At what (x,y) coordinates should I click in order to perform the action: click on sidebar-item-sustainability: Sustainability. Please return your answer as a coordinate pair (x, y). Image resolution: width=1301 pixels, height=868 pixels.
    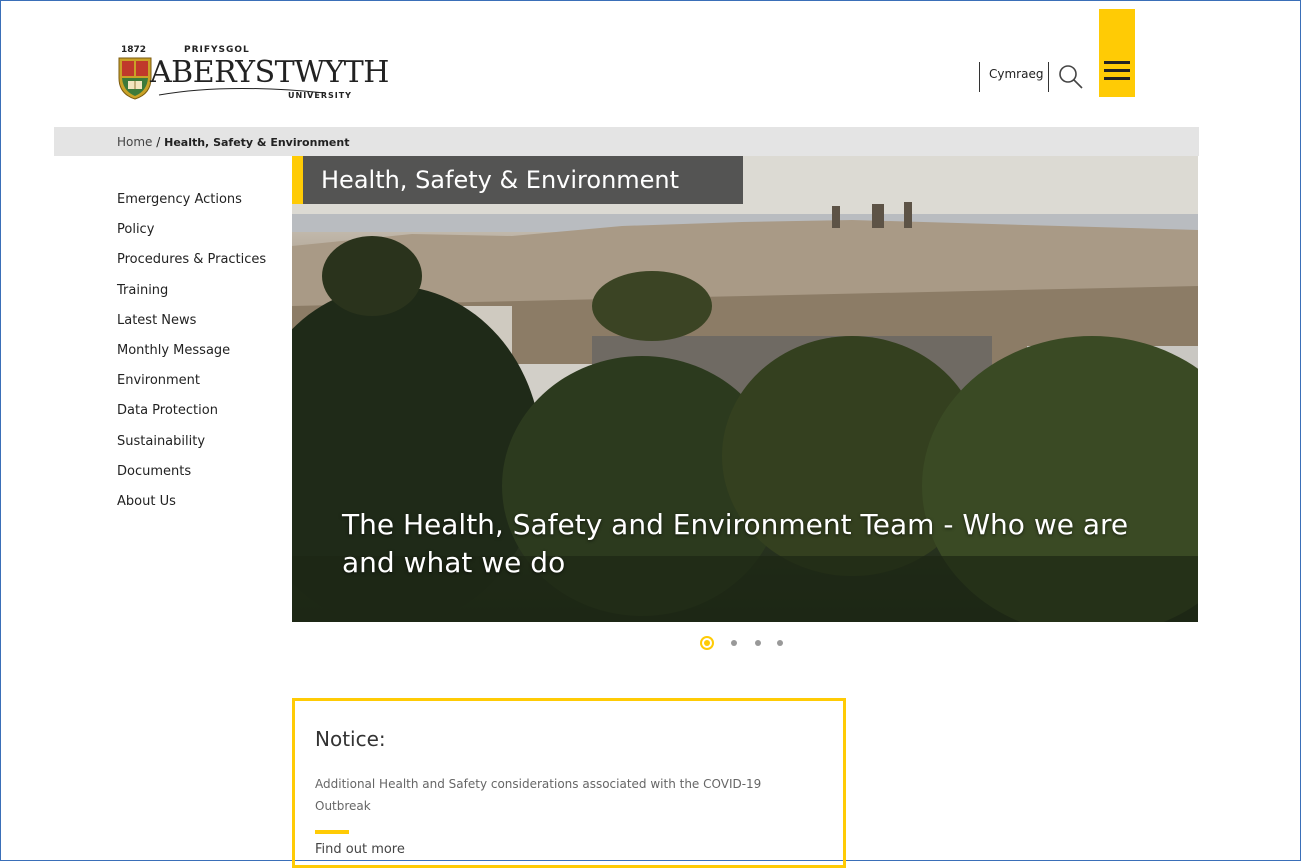
    Looking at the image, I should click on (191, 448).